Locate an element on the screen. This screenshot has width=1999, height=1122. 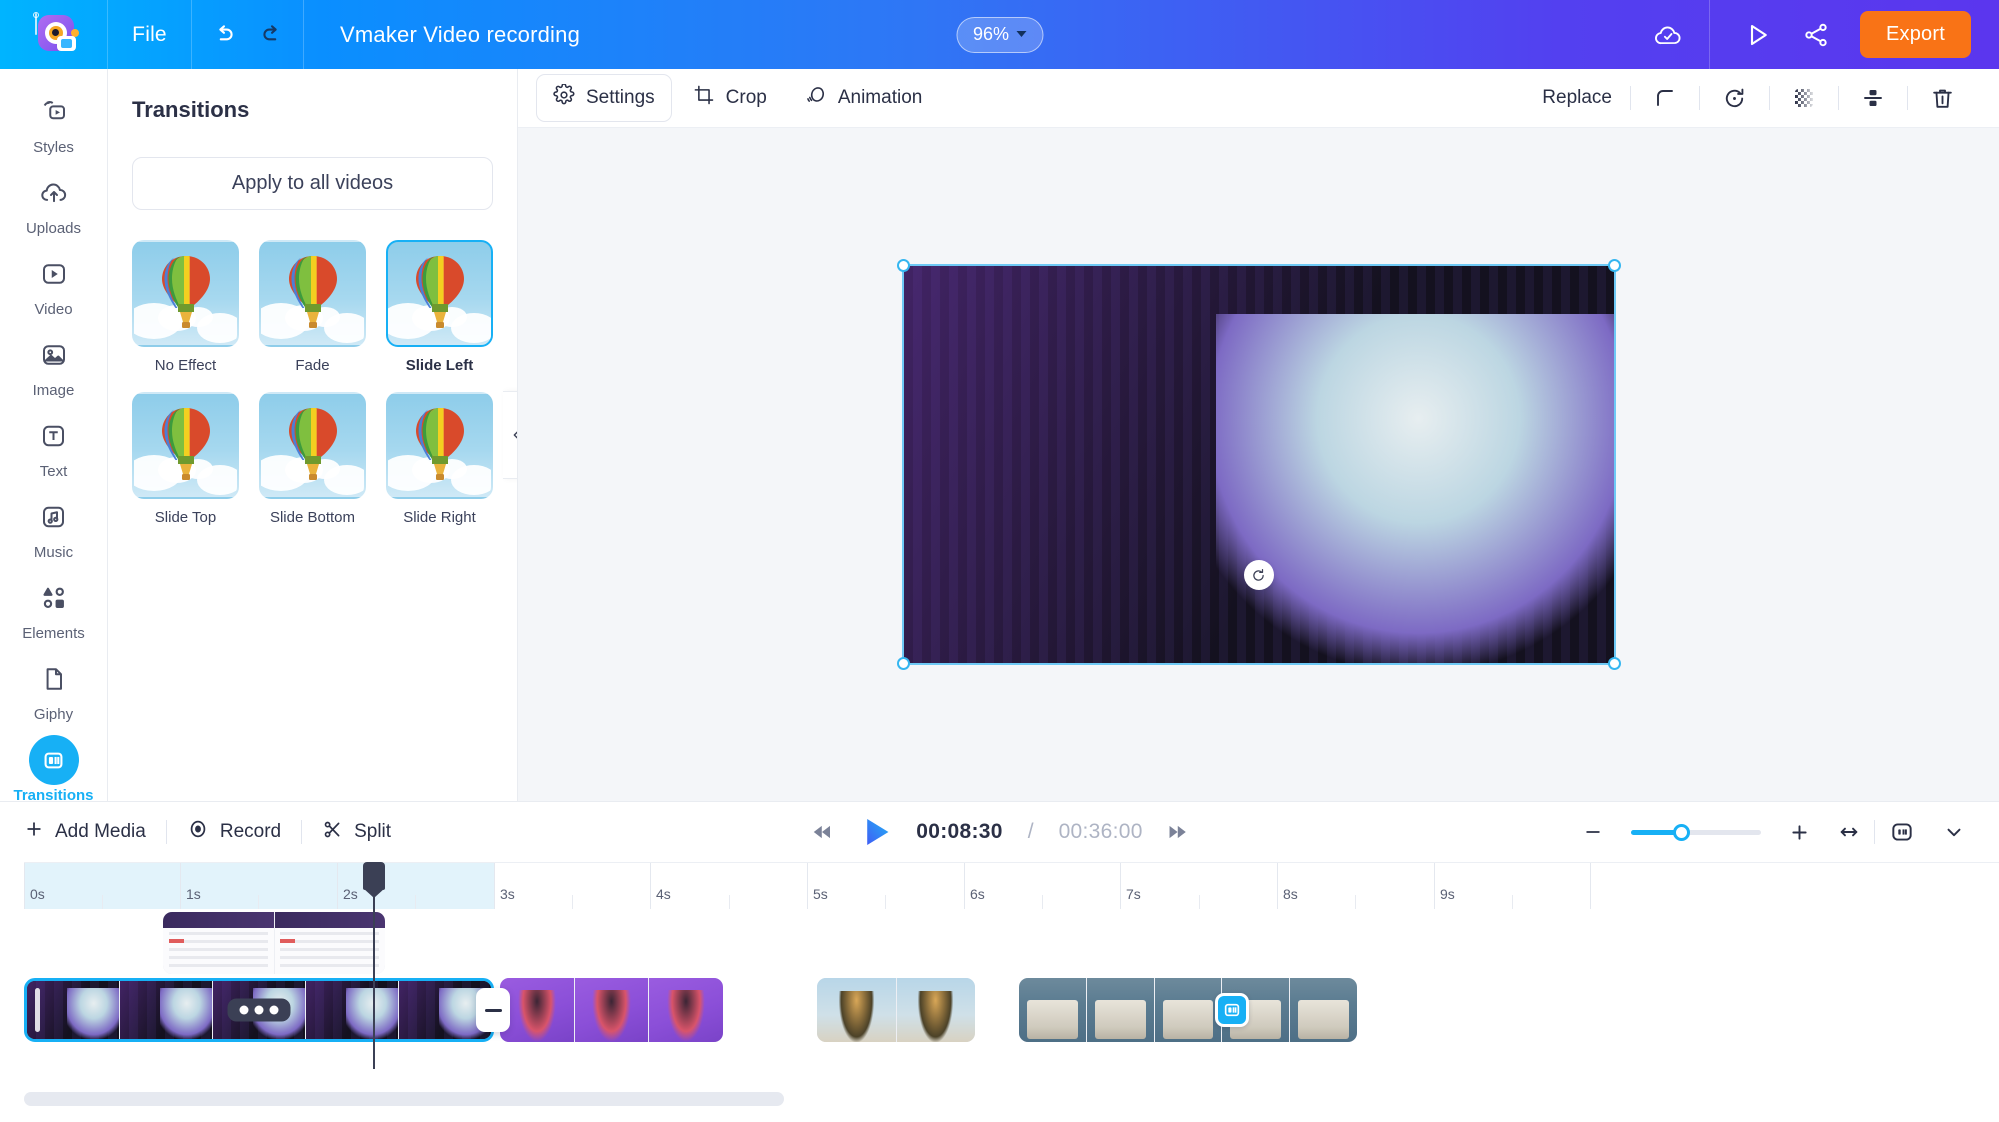
timeline-collapse-button is located at coordinates (1954, 832).